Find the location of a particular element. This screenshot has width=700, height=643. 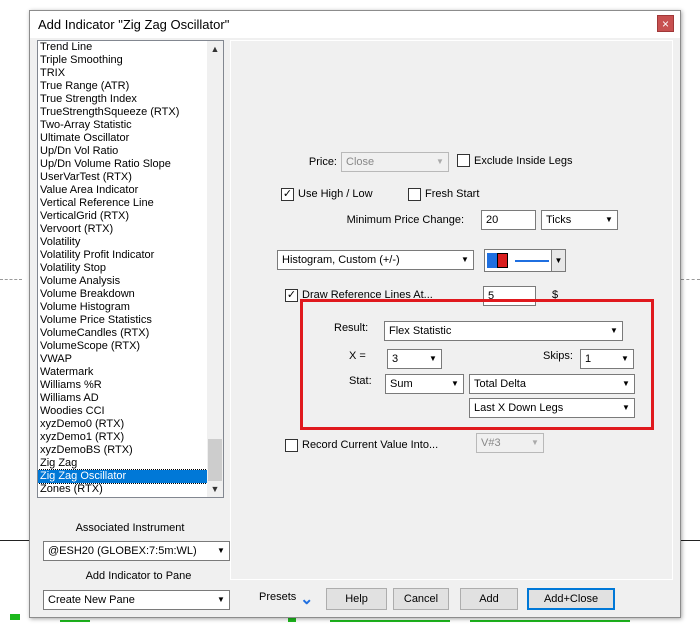

add-close-button: Add+Close is located at coordinates (571, 599).